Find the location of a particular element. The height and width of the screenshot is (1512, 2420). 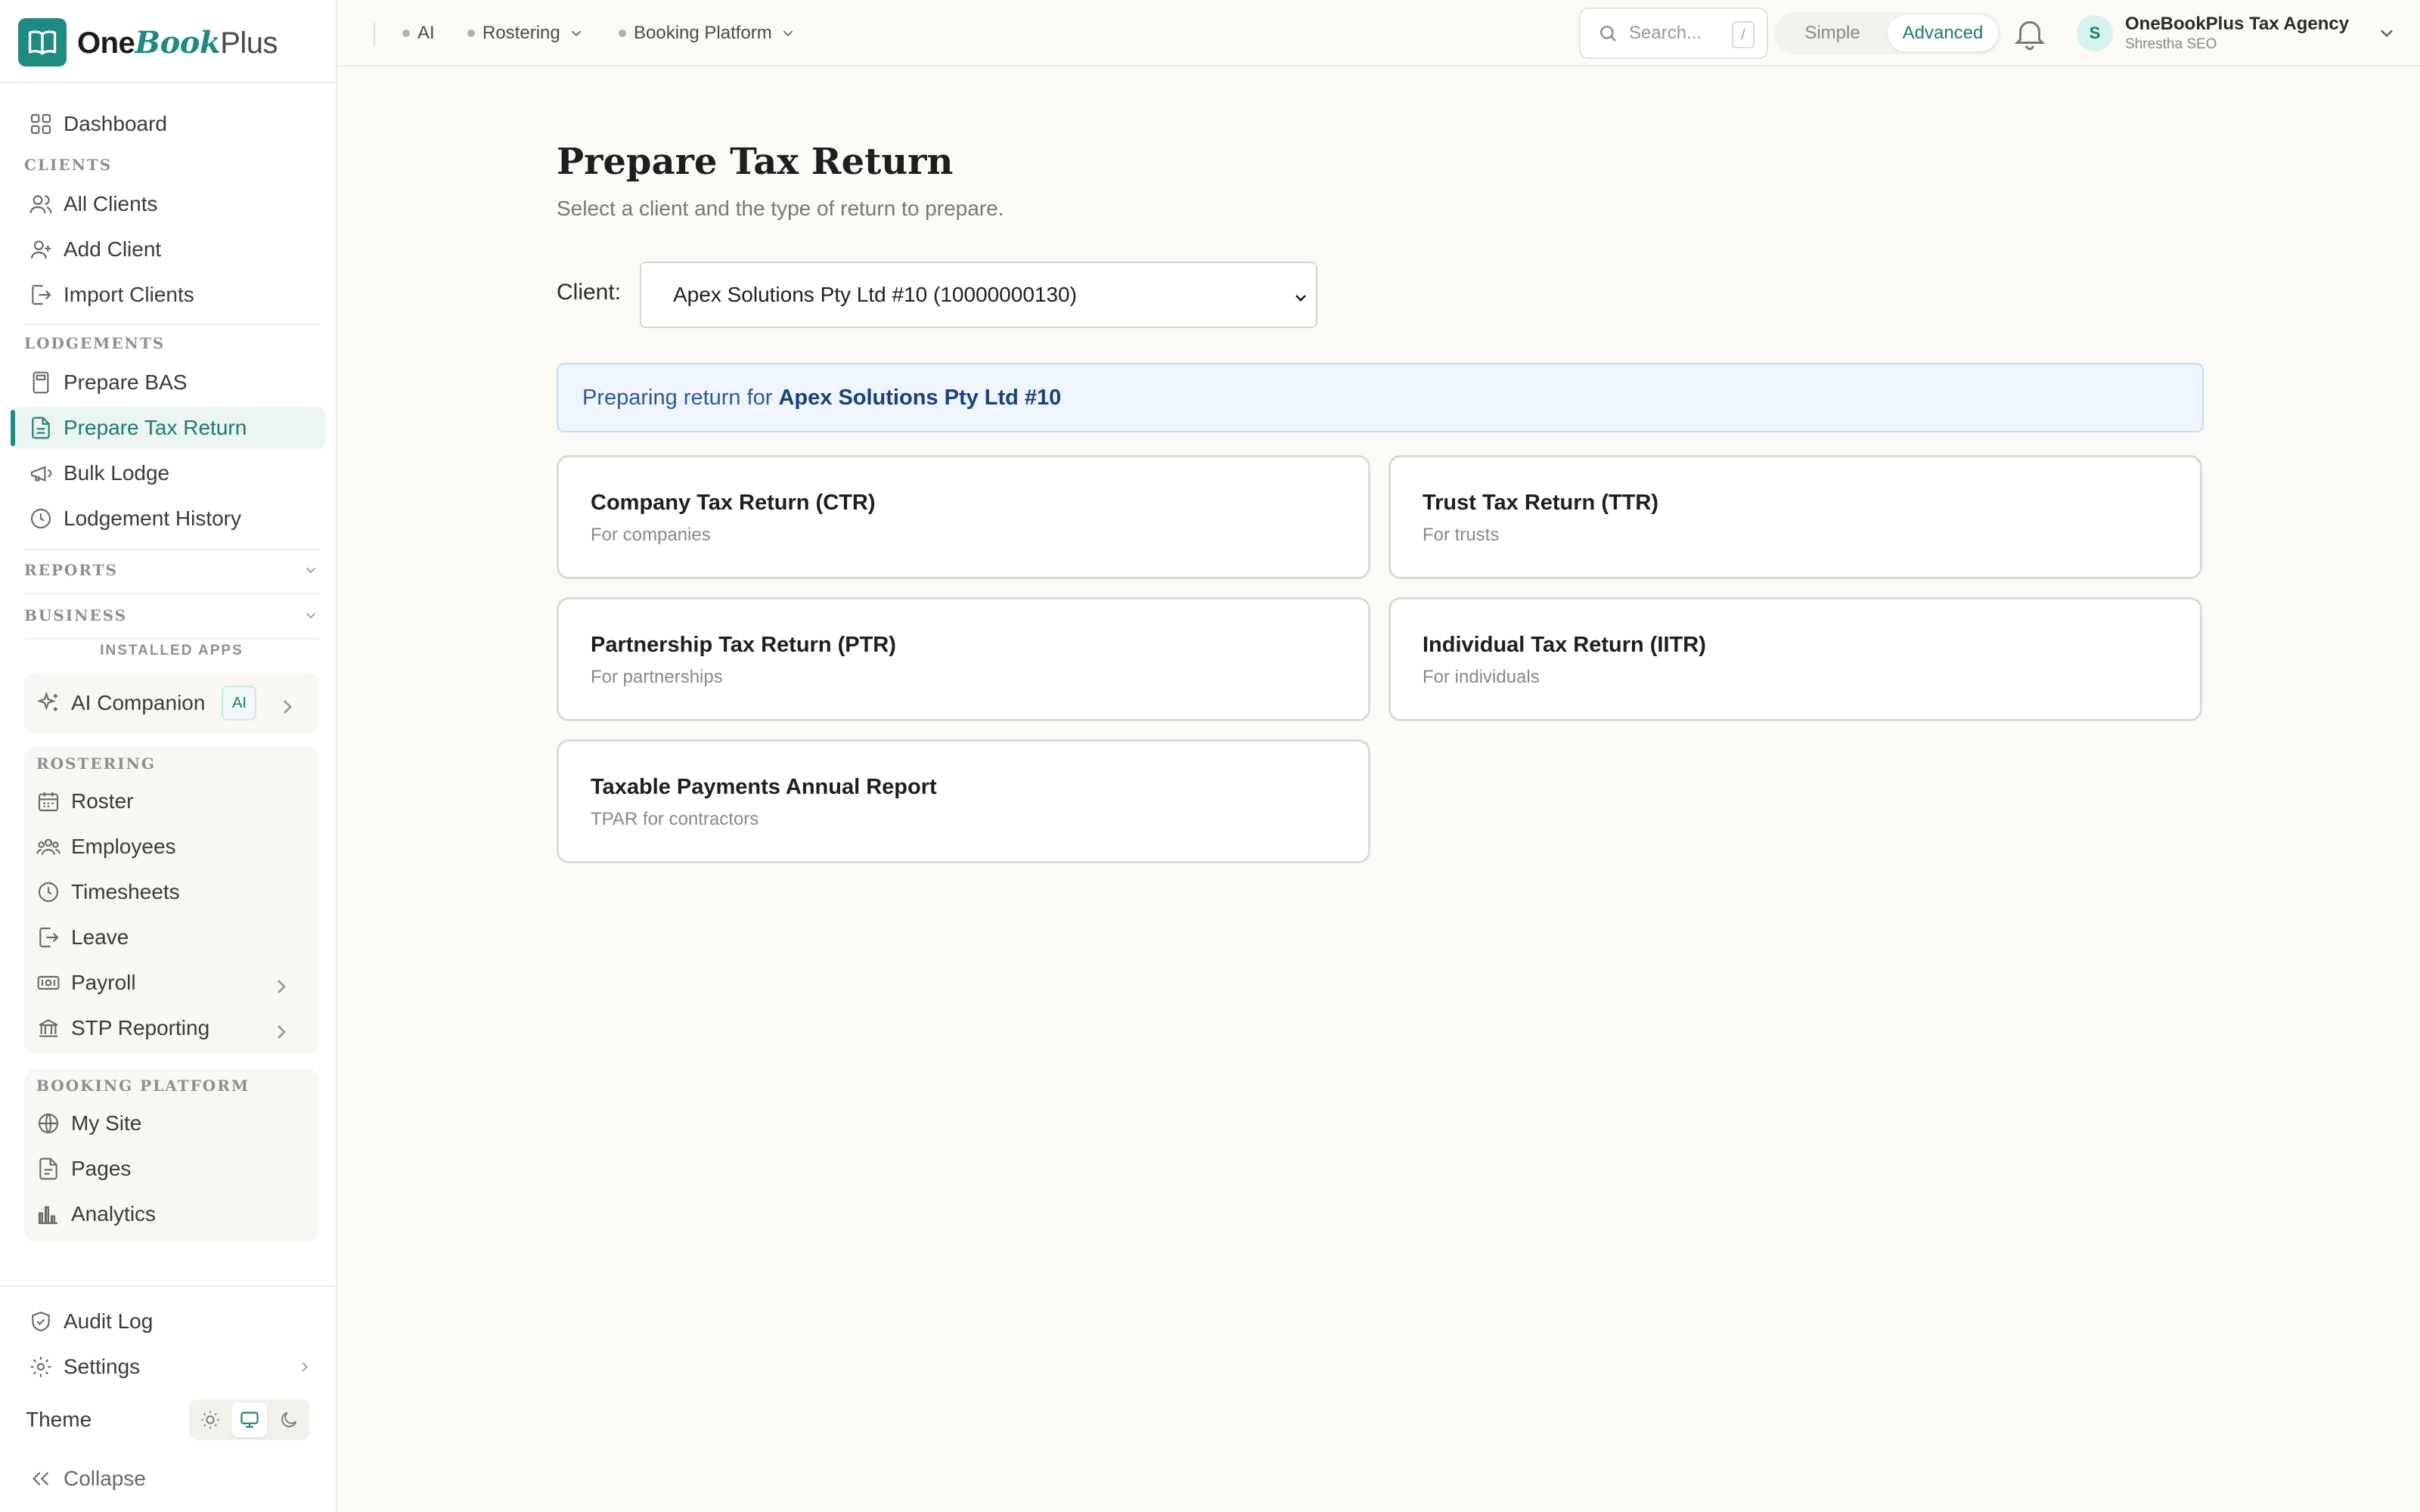

sidebar-item-timesheets: Timesheets is located at coordinates (171, 892).